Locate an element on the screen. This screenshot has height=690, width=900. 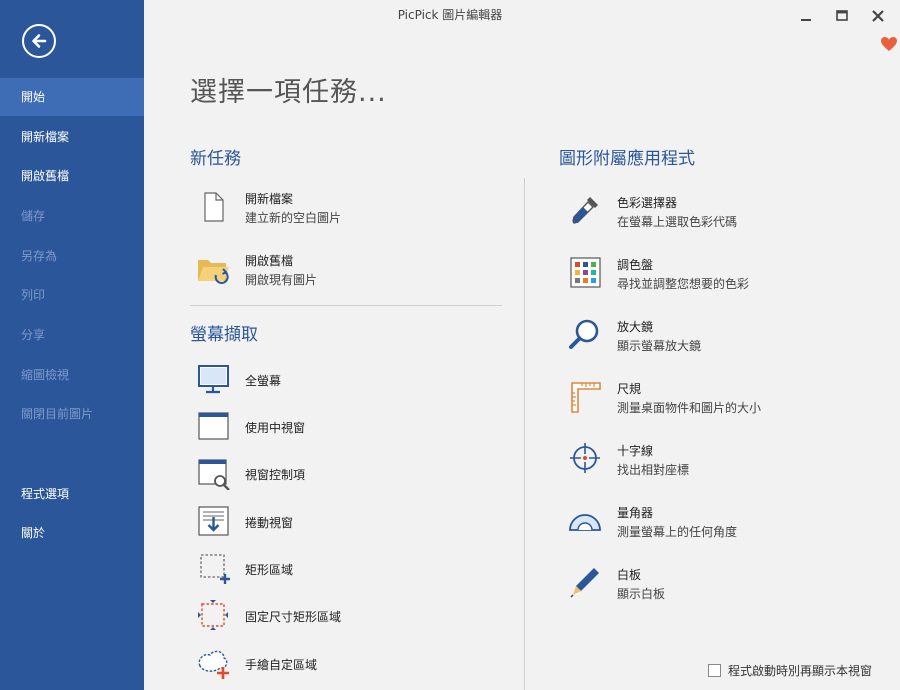
tool-description: 測量桌面物件和圖片的大小 is located at coordinates (689, 408).